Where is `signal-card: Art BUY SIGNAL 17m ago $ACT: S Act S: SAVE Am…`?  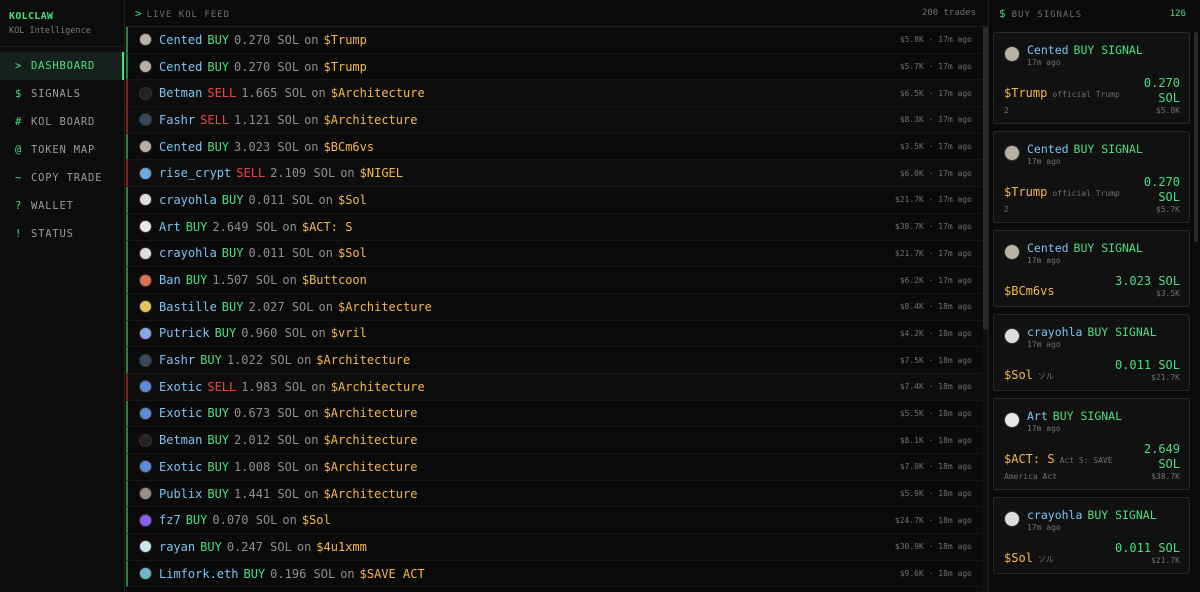
signal-card: Art BUY SIGNAL 17m ago $ACT: S Act S: SAVE Am… is located at coordinates (1091, 444).